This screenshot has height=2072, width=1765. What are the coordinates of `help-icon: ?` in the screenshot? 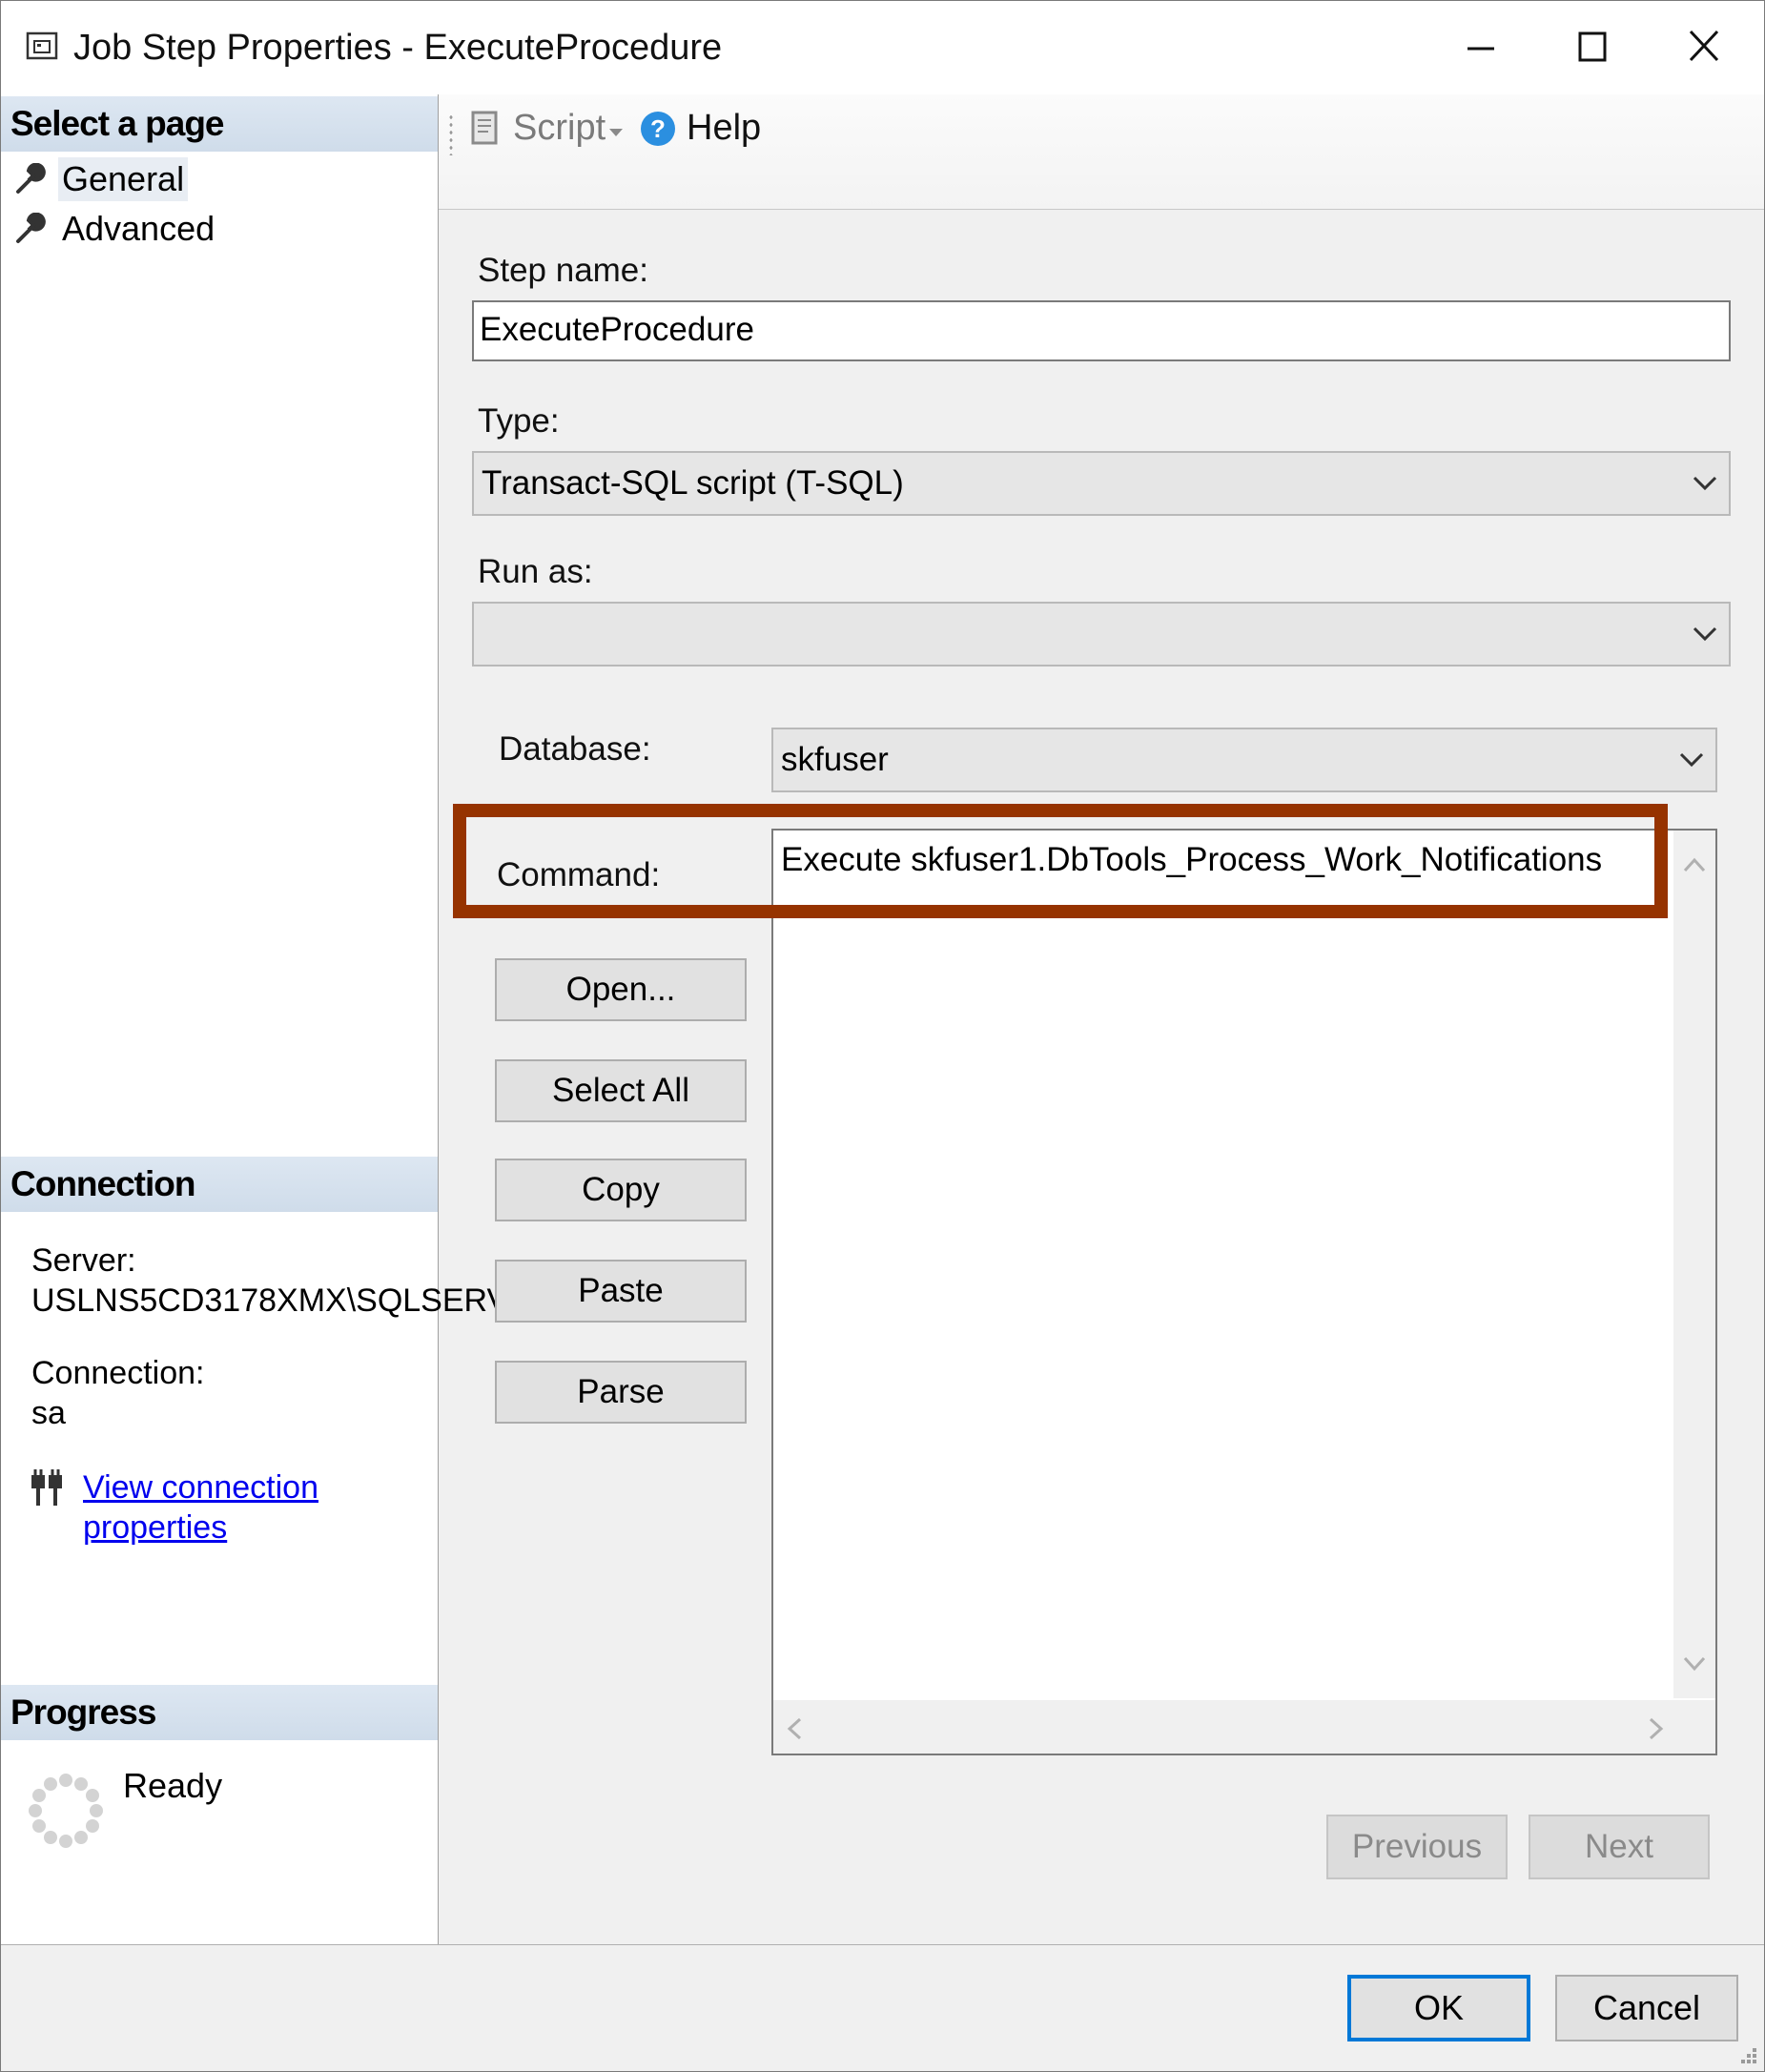 It's located at (658, 128).